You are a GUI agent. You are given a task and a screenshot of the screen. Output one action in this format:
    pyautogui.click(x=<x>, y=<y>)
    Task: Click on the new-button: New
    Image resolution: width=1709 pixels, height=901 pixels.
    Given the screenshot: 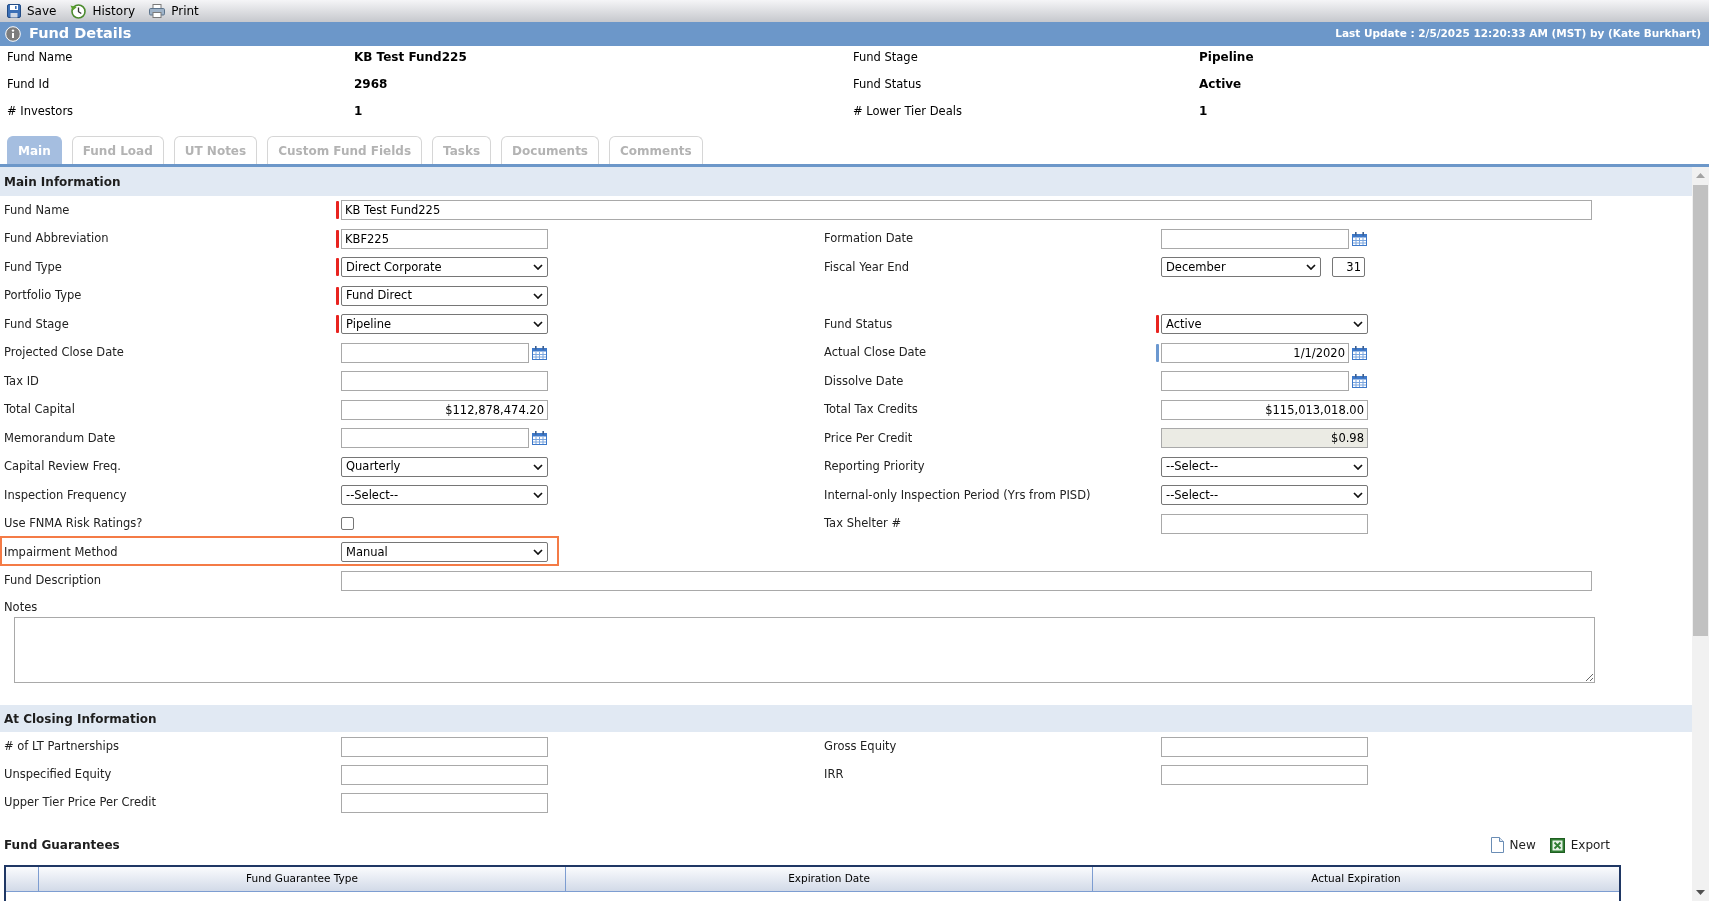 What is the action you would take?
    pyautogui.click(x=1513, y=845)
    